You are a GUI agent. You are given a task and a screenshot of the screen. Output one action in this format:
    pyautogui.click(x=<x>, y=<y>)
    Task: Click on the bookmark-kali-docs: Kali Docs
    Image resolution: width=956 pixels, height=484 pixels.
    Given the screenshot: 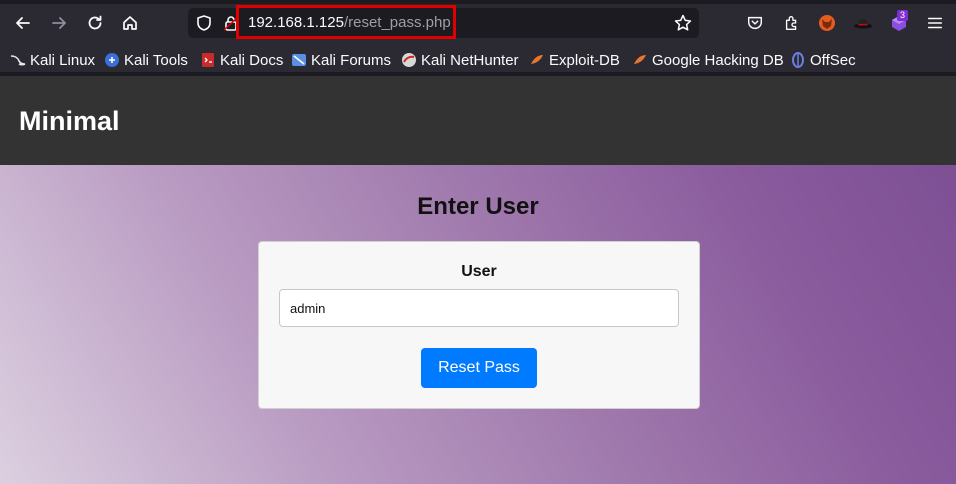 What is the action you would take?
    pyautogui.click(x=241, y=60)
    